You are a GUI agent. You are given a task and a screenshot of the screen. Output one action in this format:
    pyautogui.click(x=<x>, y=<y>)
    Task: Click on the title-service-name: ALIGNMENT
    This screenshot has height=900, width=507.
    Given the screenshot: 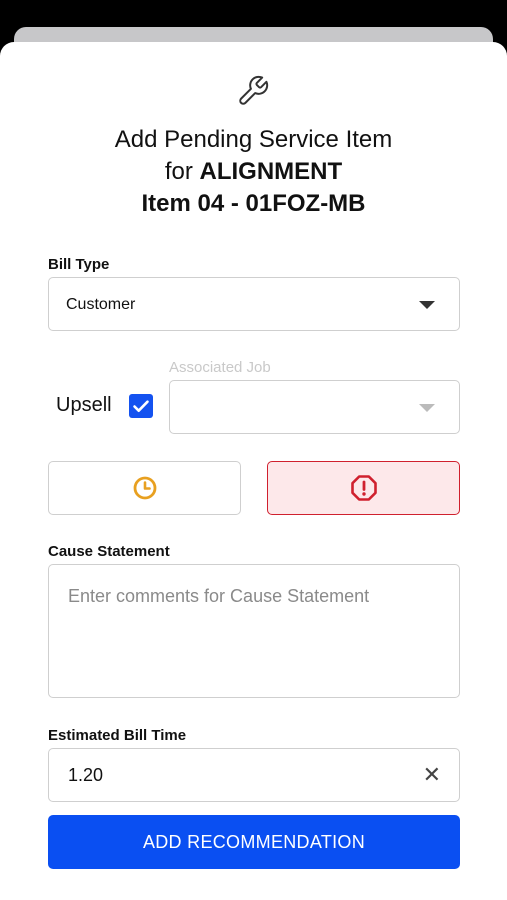 What is the action you would take?
    pyautogui.click(x=271, y=171)
    